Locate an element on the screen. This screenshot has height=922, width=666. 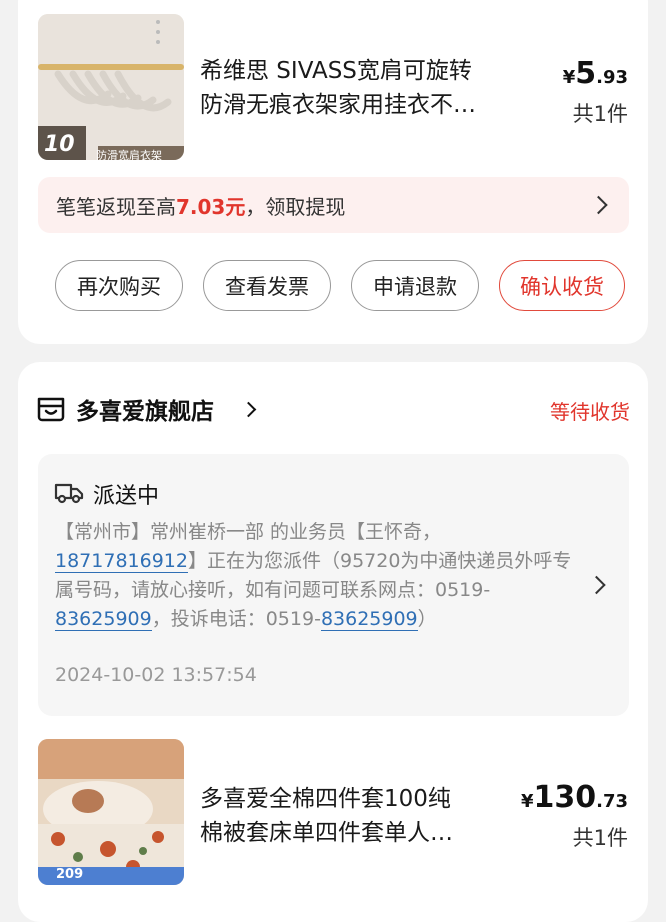
delivery-truck-icon is located at coordinates (69, 493).